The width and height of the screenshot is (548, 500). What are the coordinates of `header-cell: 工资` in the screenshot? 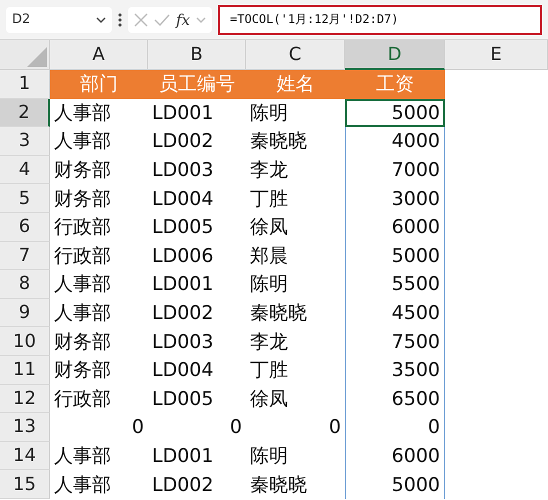 It's located at (395, 84).